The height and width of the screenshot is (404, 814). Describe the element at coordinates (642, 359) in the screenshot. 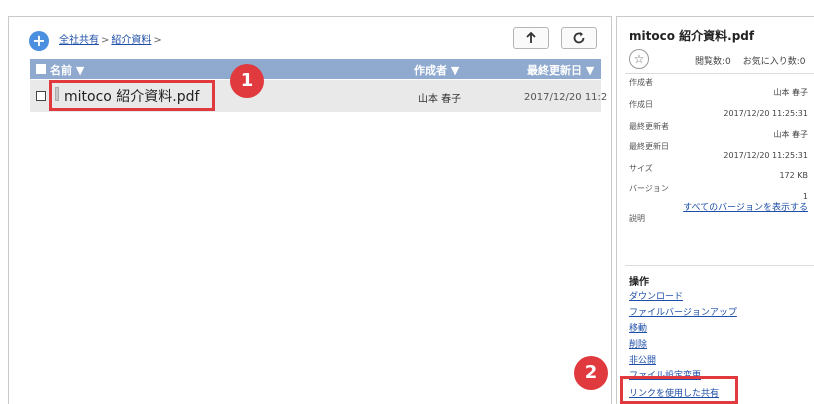

I see `private-link: 非公開` at that location.